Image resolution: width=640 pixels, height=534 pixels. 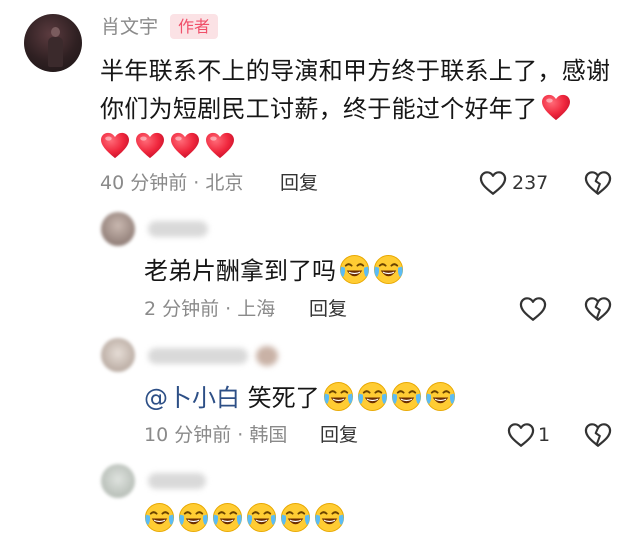 I want to click on main-like-count: 237, so click(x=530, y=183).